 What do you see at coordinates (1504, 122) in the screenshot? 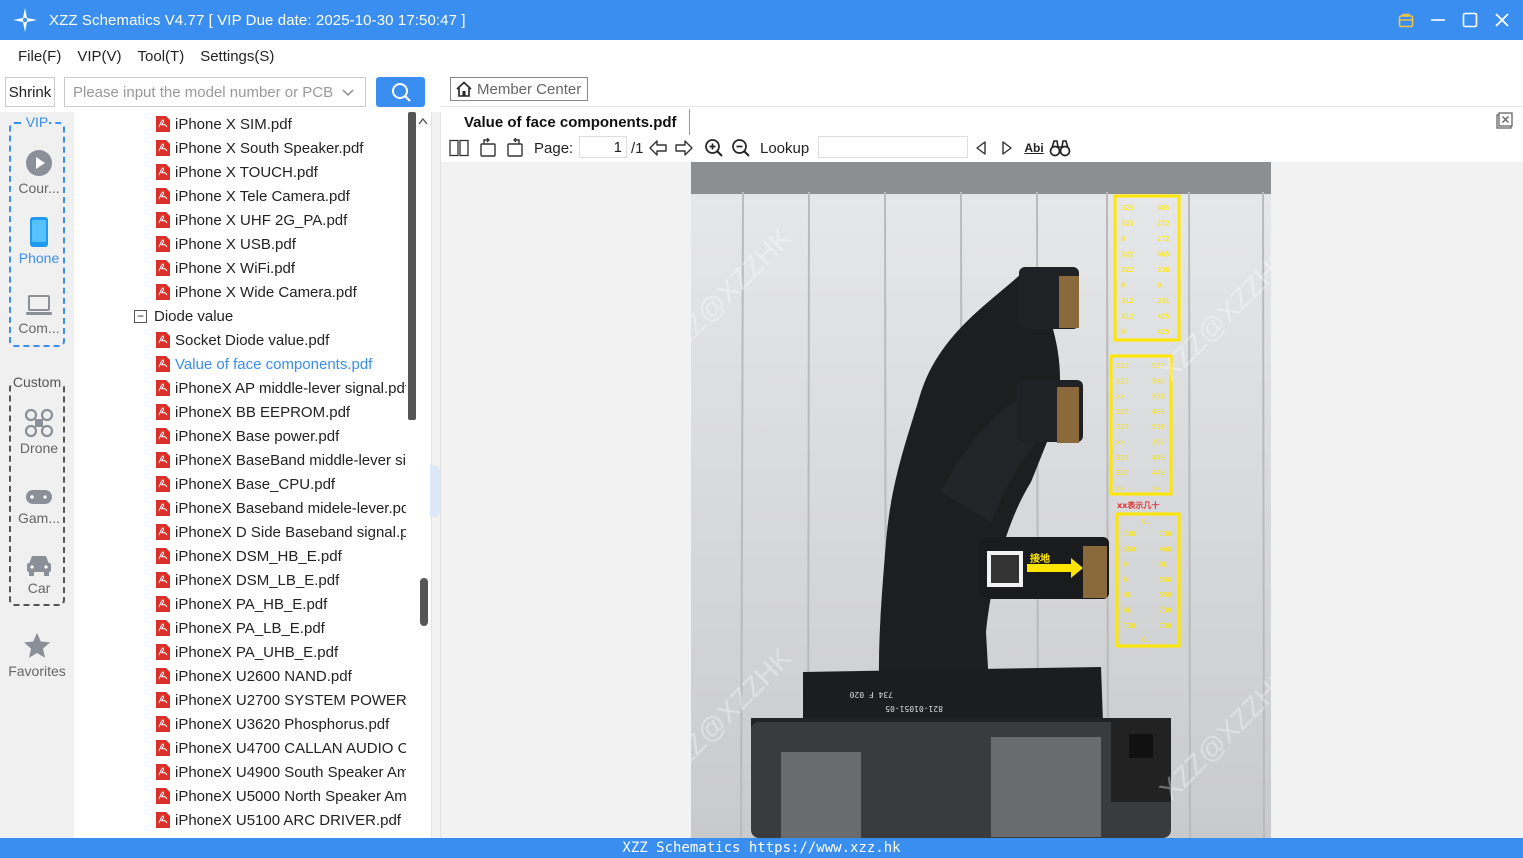
I see `close-tab-icon` at bounding box center [1504, 122].